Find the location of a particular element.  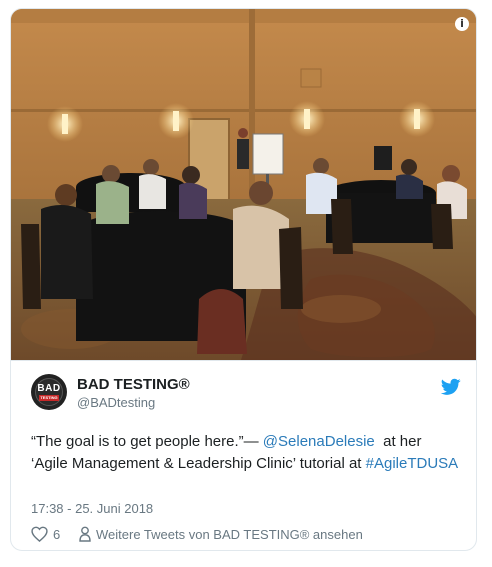

avatar-logo-text: BAD is located at coordinates (49, 388).